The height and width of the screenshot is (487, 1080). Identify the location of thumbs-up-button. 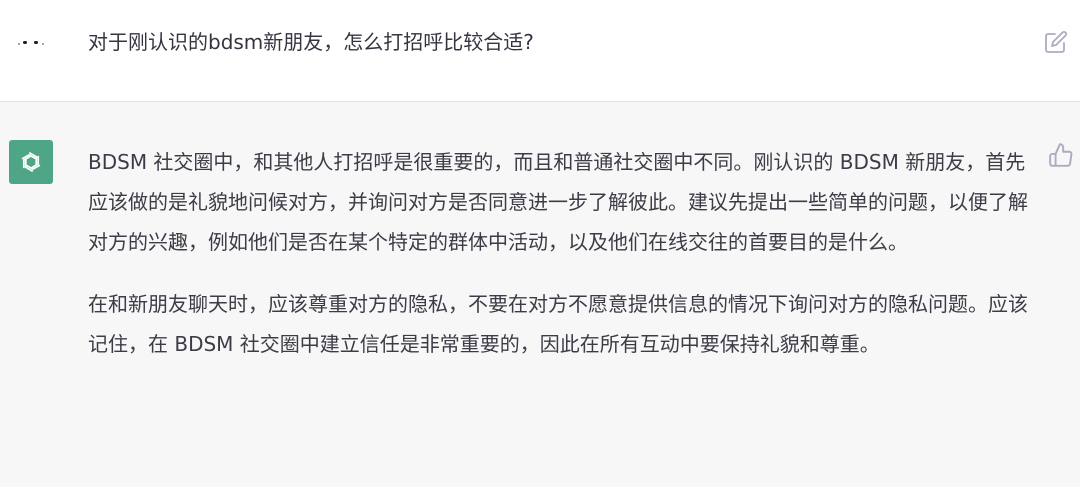
(1061, 155).